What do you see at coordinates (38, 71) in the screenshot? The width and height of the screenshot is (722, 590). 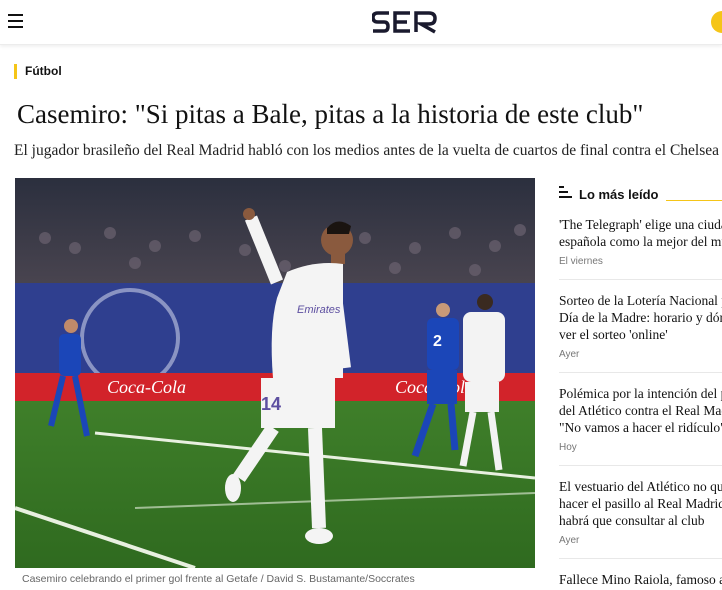 I see `section-tag: Fútbol` at bounding box center [38, 71].